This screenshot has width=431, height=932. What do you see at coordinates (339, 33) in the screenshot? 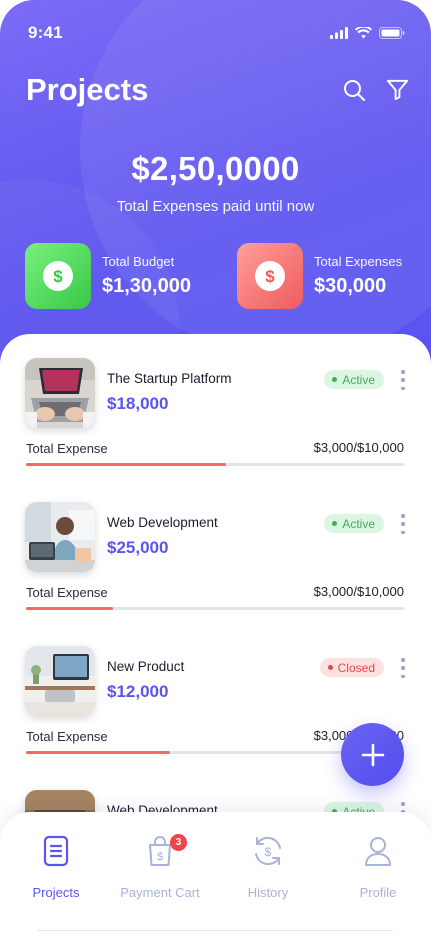
I see `signal-icon` at bounding box center [339, 33].